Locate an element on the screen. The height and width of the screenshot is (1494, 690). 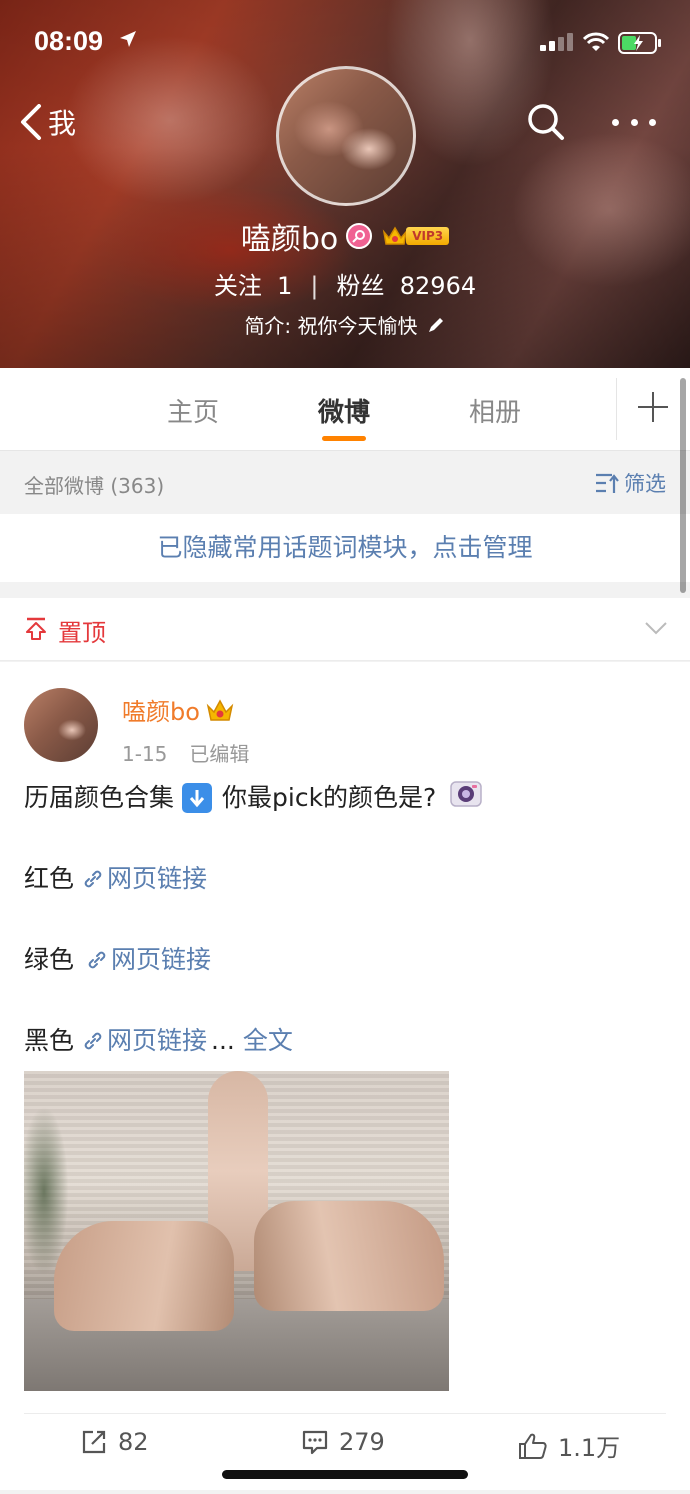
profile-bio: 简介: 祝你今天愉快 is located at coordinates (345, 324).